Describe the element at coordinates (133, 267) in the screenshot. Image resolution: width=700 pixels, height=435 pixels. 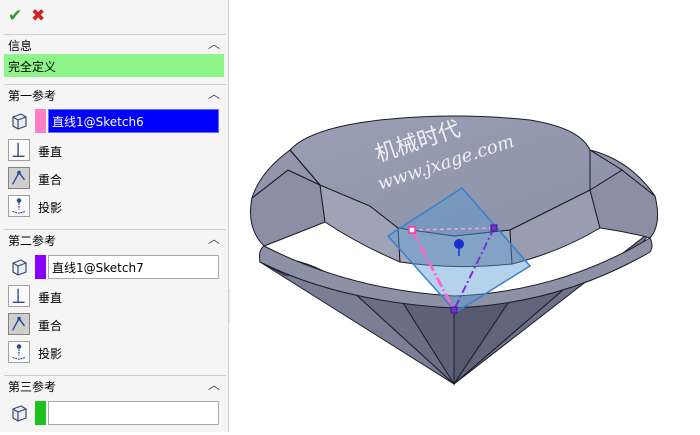
I see `second-reference-field: 直线1@Sketch7` at that location.